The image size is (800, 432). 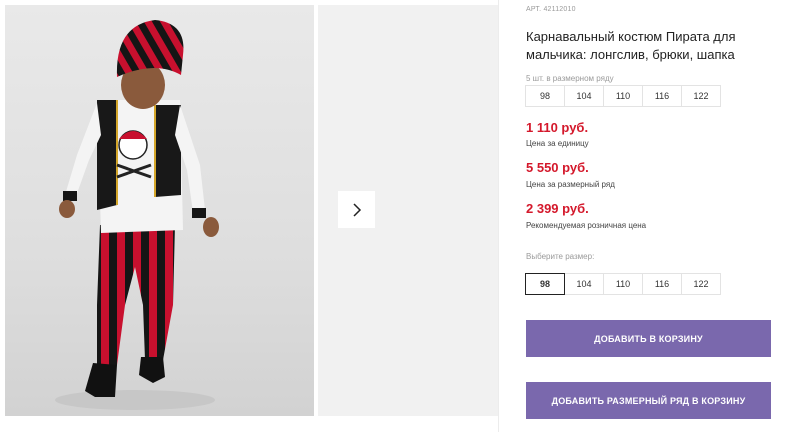 What do you see at coordinates (648, 338) in the screenshot?
I see `add-to-cart-button: ДОБАВИТЬ В КОРЗИНУ` at bounding box center [648, 338].